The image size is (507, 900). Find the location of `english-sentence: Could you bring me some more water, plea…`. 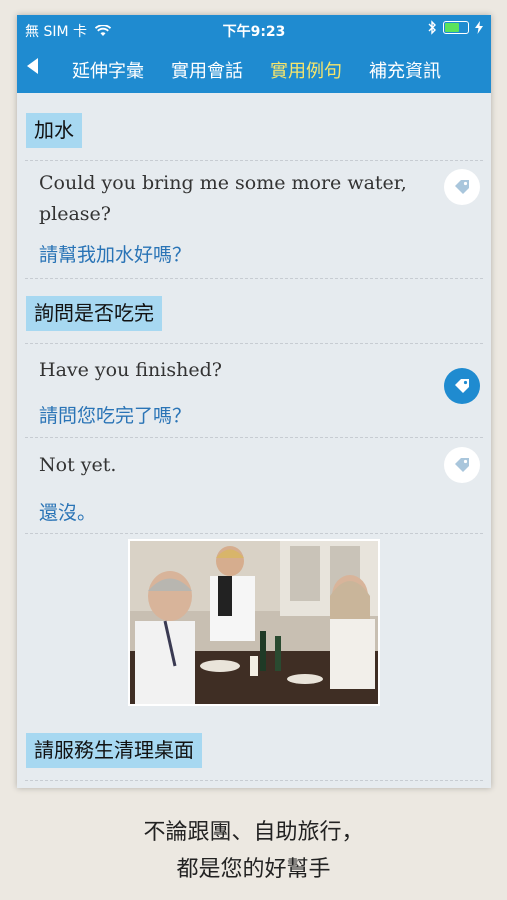

english-sentence: Could you bring me some more water, plea… is located at coordinates (223, 198).